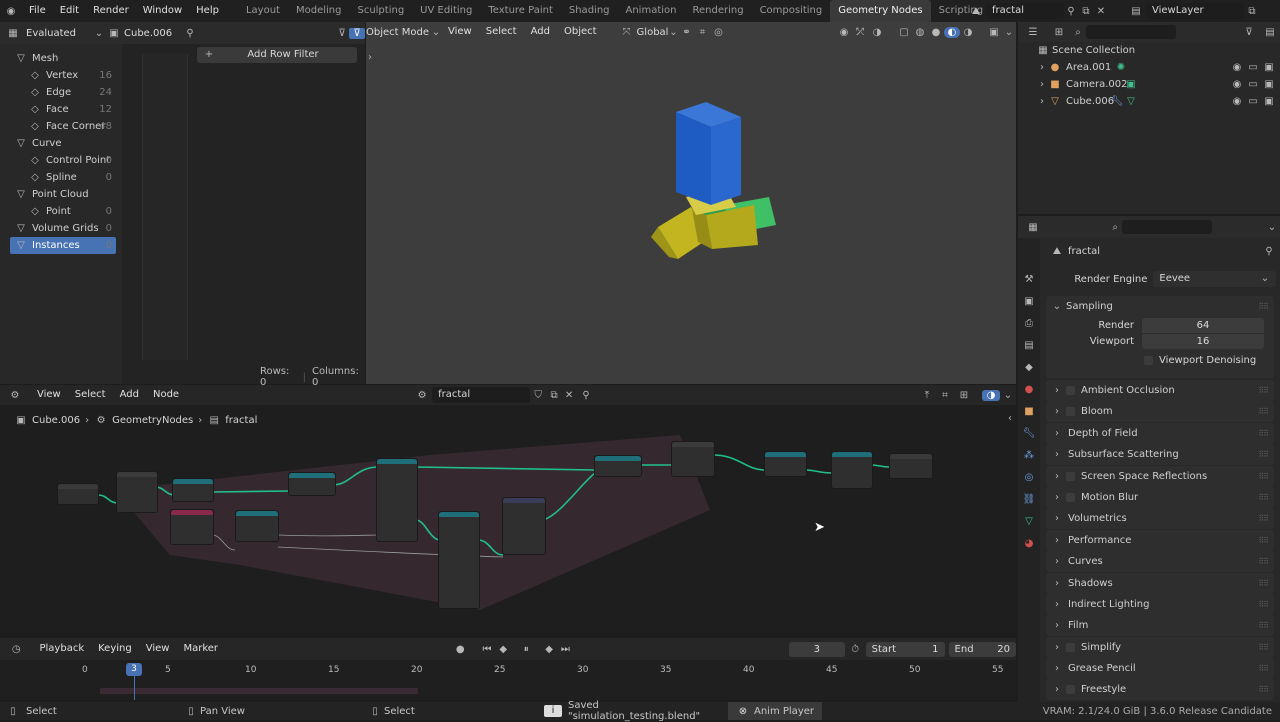 Image resolution: width=1280 pixels, height=722 pixels. I want to click on spreadsheet-tree-item: ▽ Instances 0, so click(63, 245).